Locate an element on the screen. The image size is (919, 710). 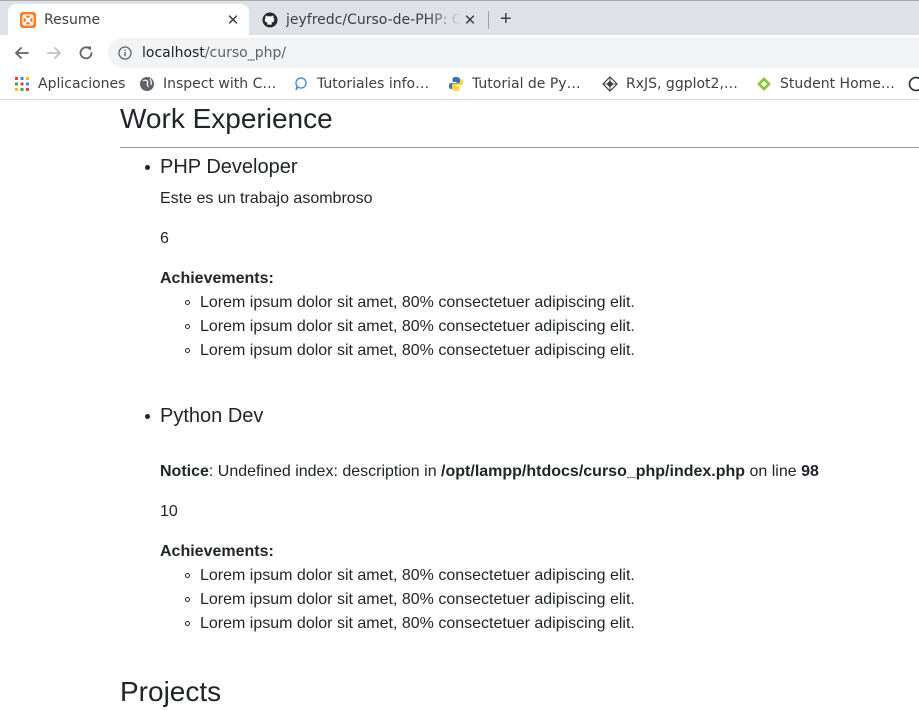
tab-title: jeyfredc/Curso-de-PHP: Cu is located at coordinates (374, 20).